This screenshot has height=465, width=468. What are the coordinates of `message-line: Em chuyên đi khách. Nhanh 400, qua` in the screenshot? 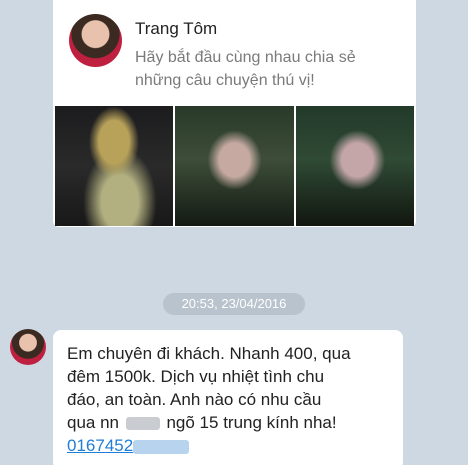 It's located at (209, 353).